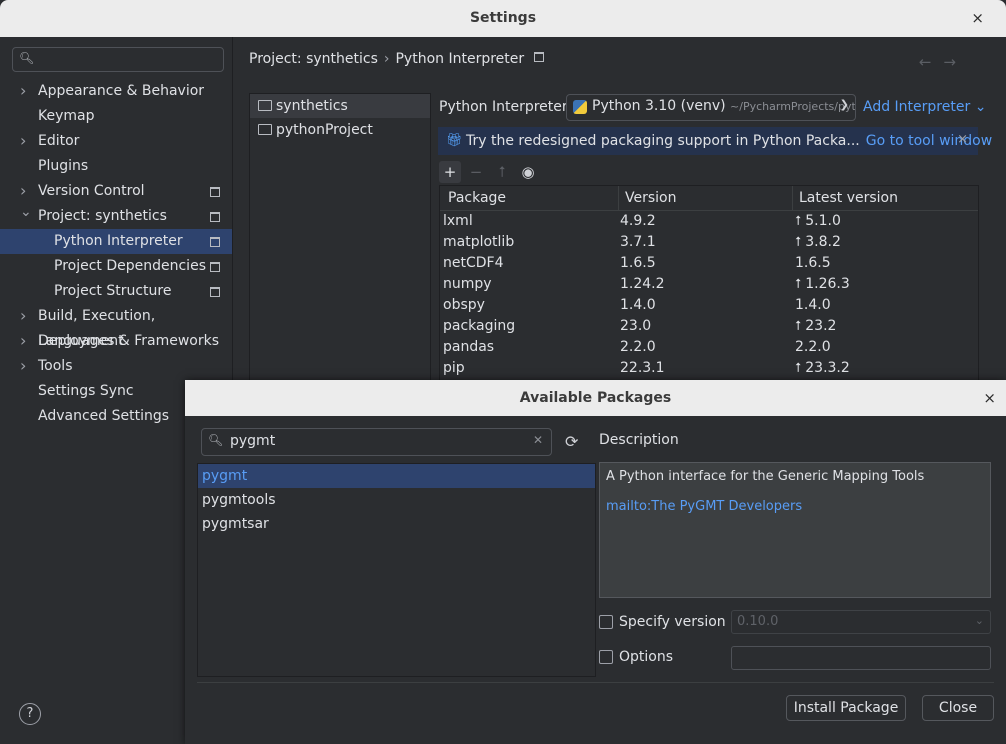 The height and width of the screenshot is (744, 1006). What do you see at coordinates (606, 657) in the screenshot?
I see `options-checkbox` at bounding box center [606, 657].